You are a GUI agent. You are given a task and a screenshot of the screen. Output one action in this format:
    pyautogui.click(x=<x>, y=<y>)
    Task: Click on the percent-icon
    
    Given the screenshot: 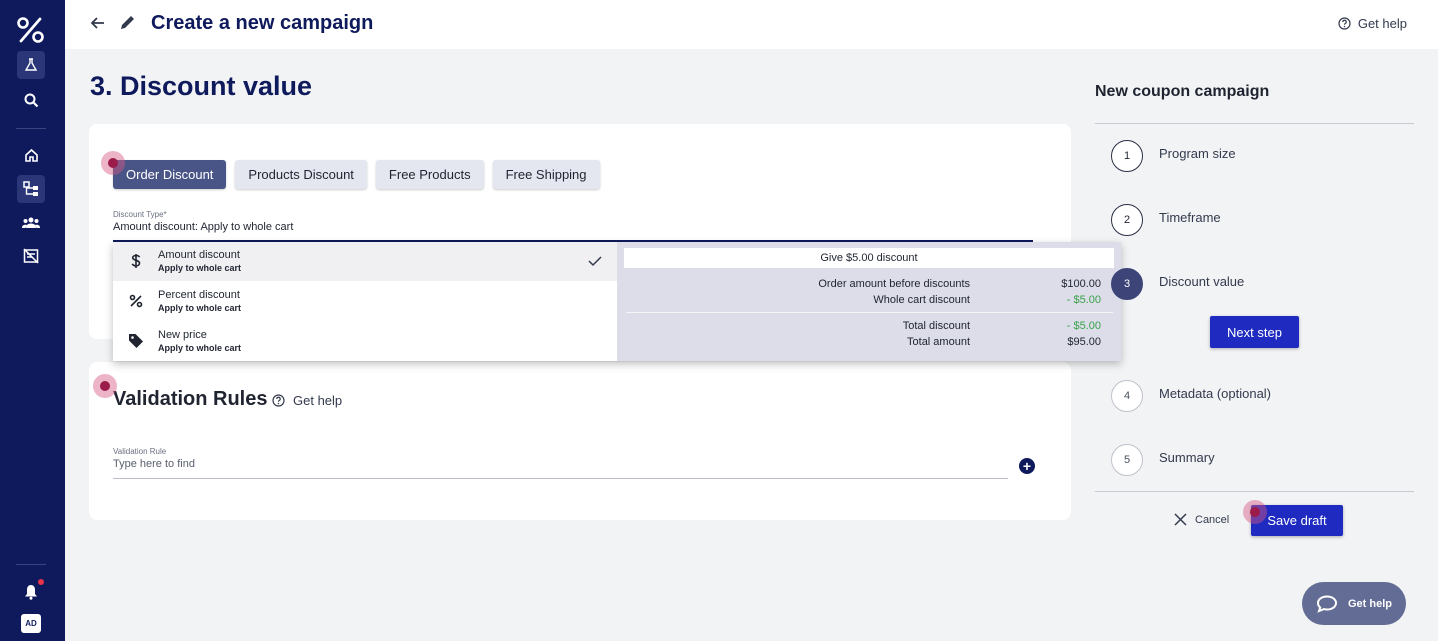 What is the action you would take?
    pyautogui.click(x=136, y=301)
    